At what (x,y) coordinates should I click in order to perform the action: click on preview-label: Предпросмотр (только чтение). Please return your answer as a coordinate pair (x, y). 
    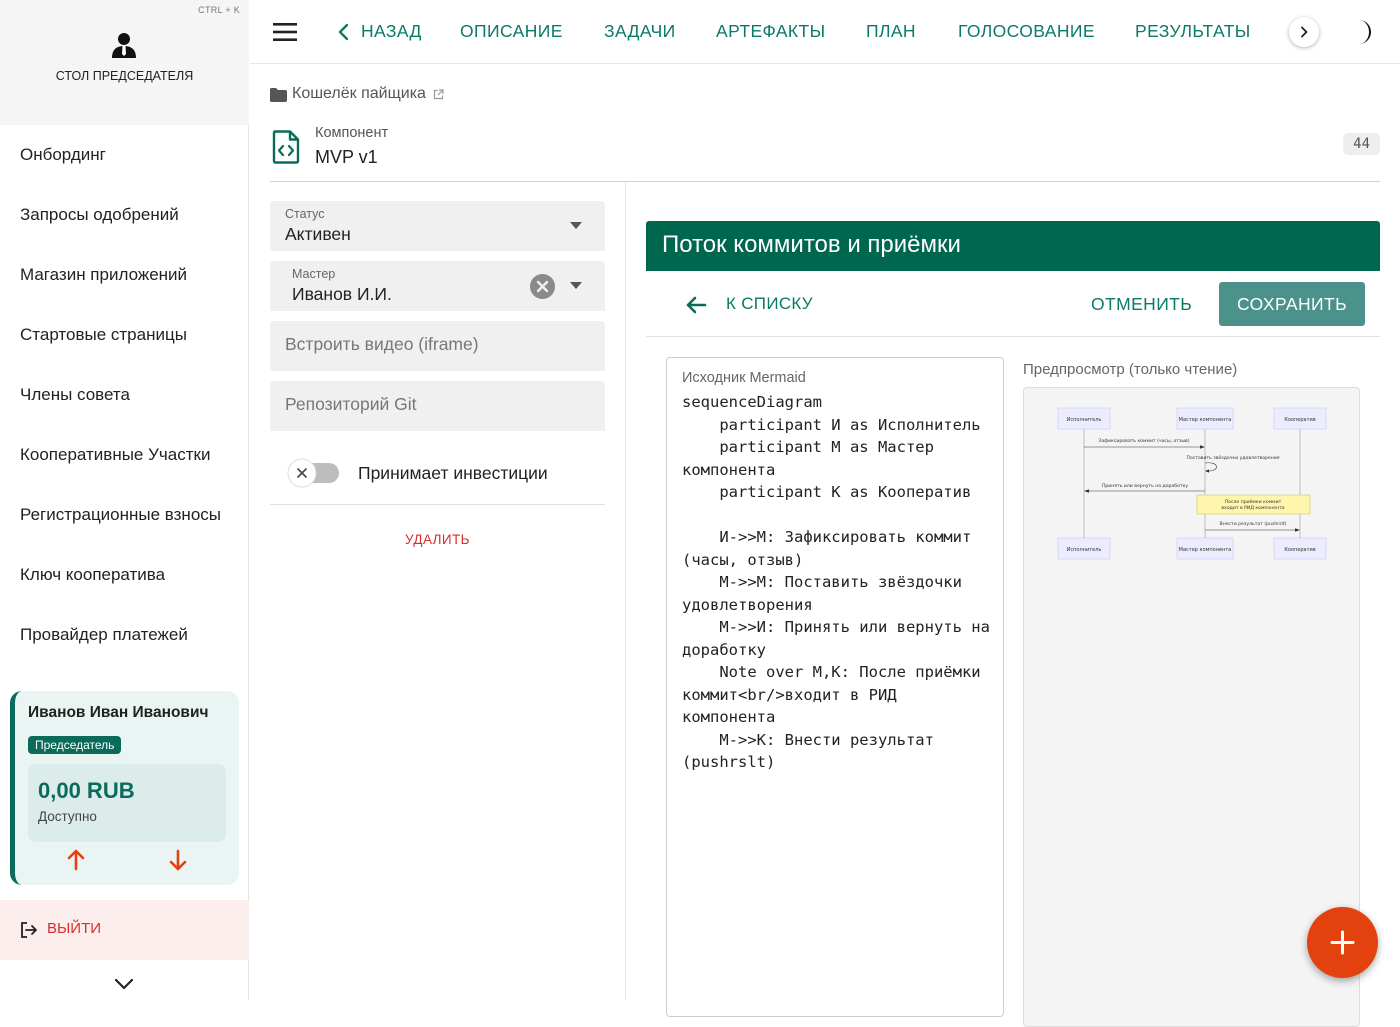
    Looking at the image, I should click on (1130, 369).